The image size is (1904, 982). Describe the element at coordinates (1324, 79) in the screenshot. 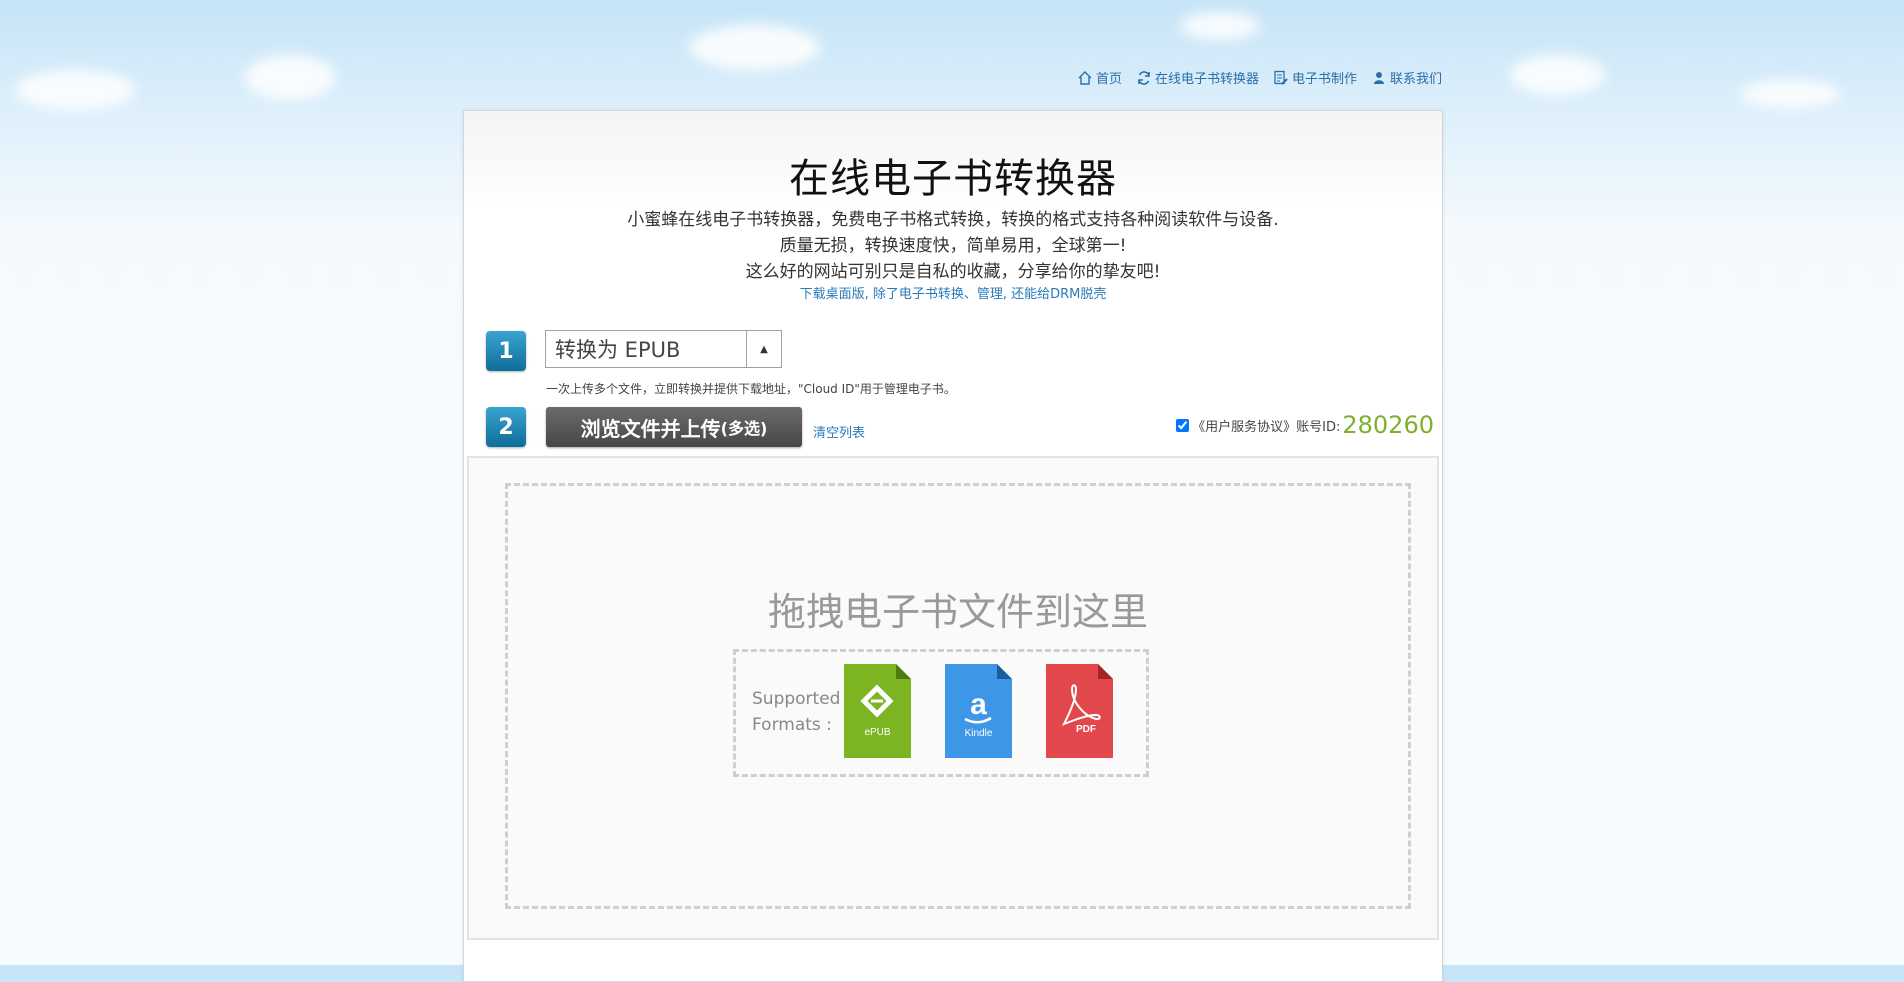

I see `nav-maker-label: 电子书制作` at that location.